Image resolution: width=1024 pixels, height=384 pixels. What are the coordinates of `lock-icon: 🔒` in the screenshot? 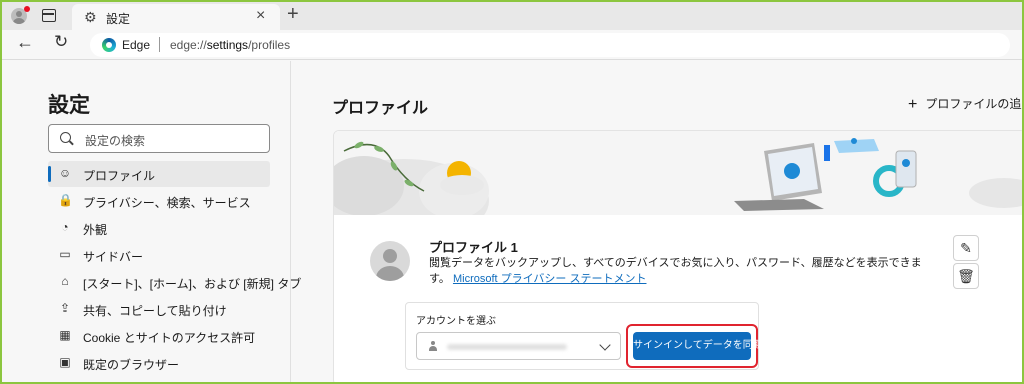 It's located at (65, 200).